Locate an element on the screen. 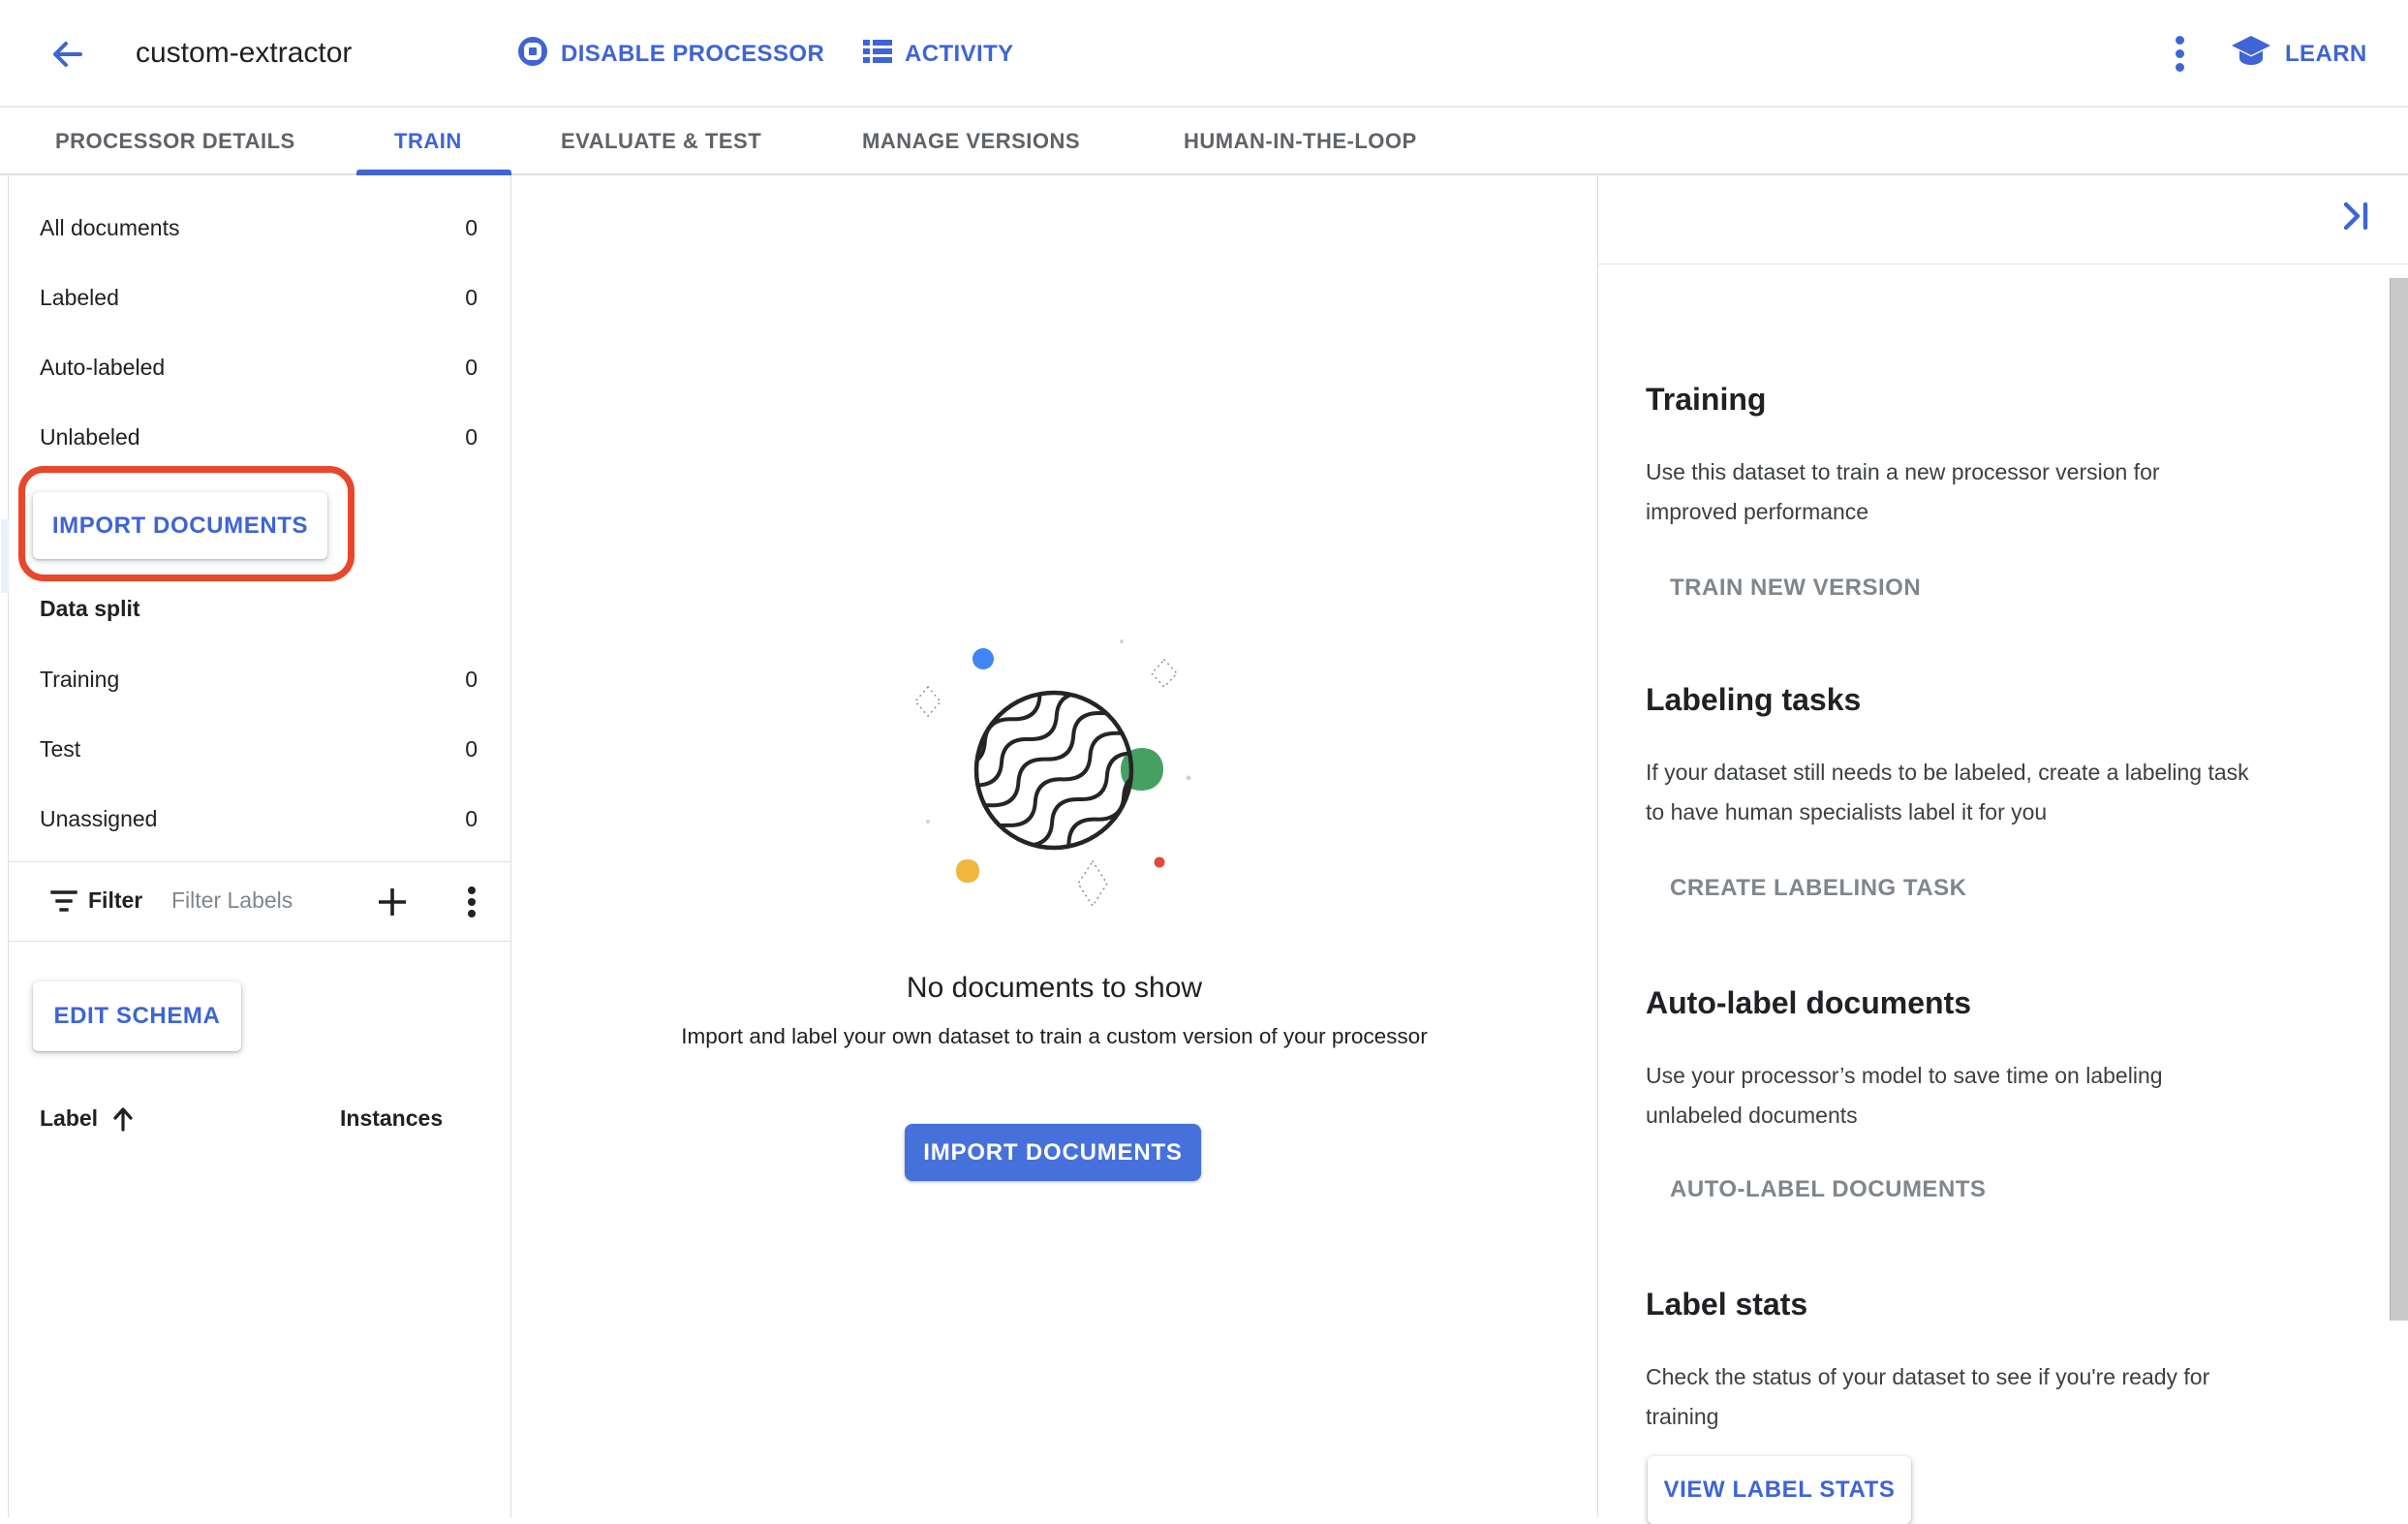  add-label-icon is located at coordinates (392, 902).